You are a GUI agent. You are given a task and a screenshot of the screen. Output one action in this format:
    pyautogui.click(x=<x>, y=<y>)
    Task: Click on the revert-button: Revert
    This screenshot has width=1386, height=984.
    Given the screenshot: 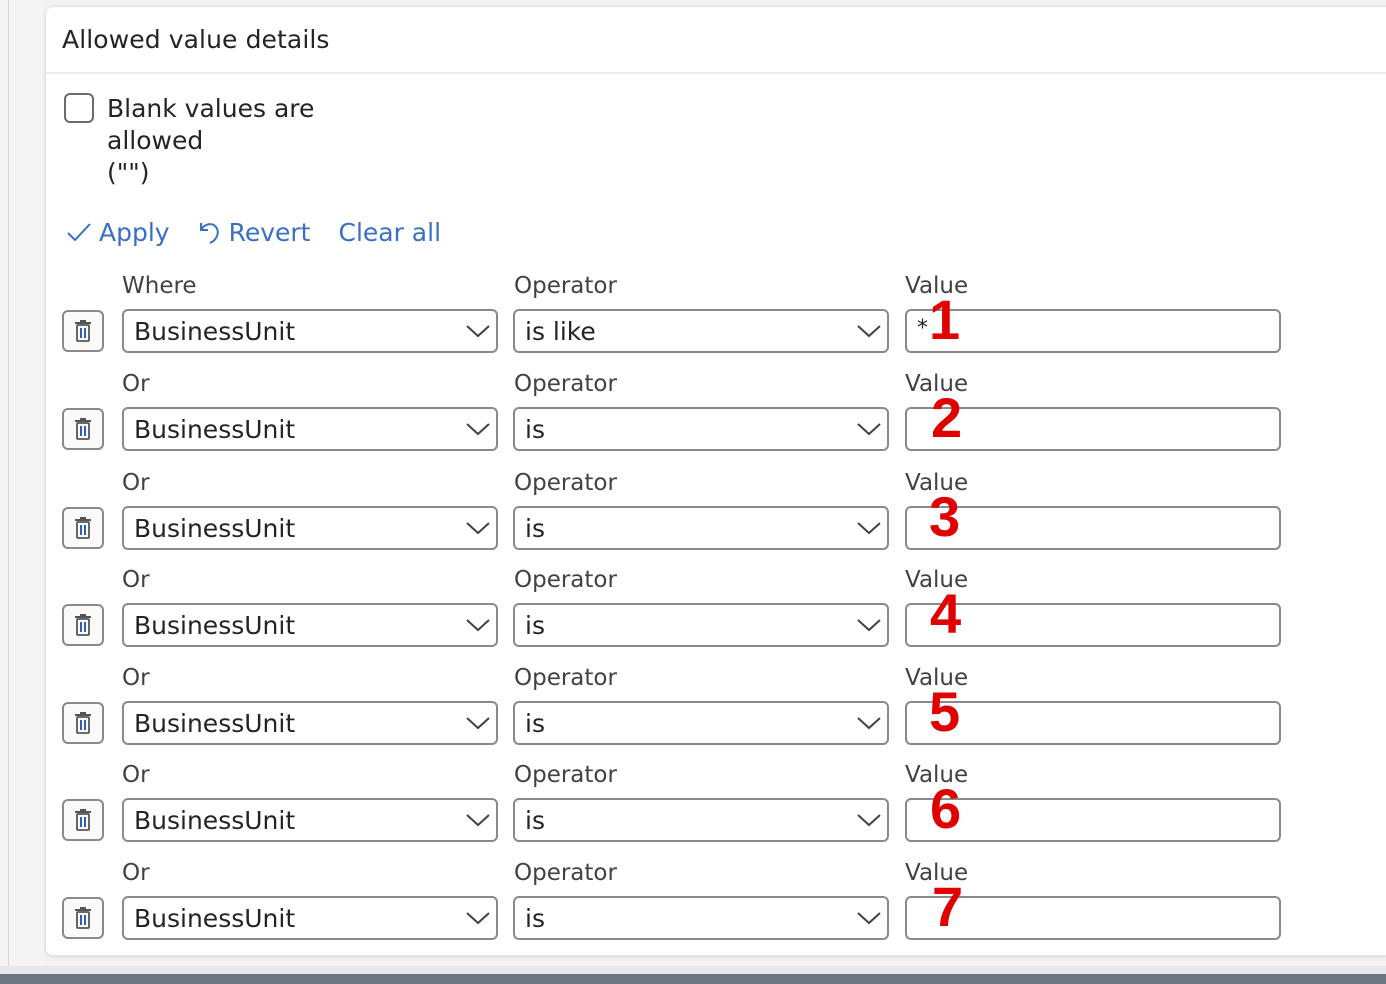 What is the action you would take?
    pyautogui.click(x=254, y=232)
    